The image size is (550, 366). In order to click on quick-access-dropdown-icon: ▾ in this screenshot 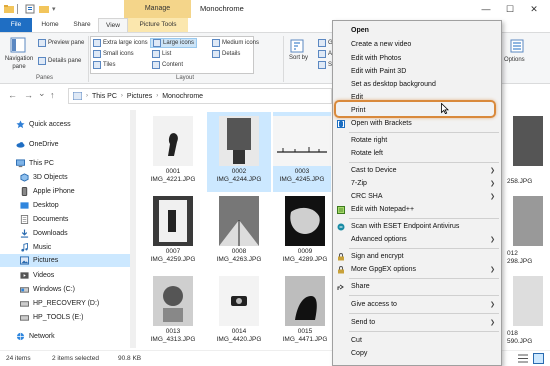, I will do `click(54, 9)`.